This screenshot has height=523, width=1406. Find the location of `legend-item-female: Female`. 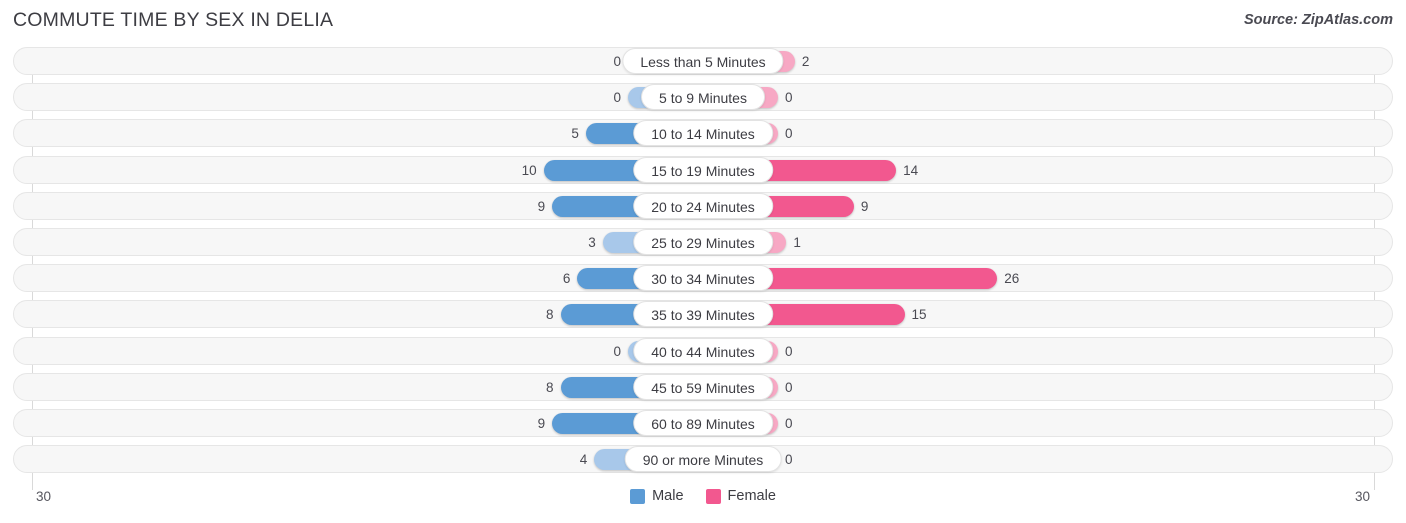

legend-item-female: Female is located at coordinates (740, 496).